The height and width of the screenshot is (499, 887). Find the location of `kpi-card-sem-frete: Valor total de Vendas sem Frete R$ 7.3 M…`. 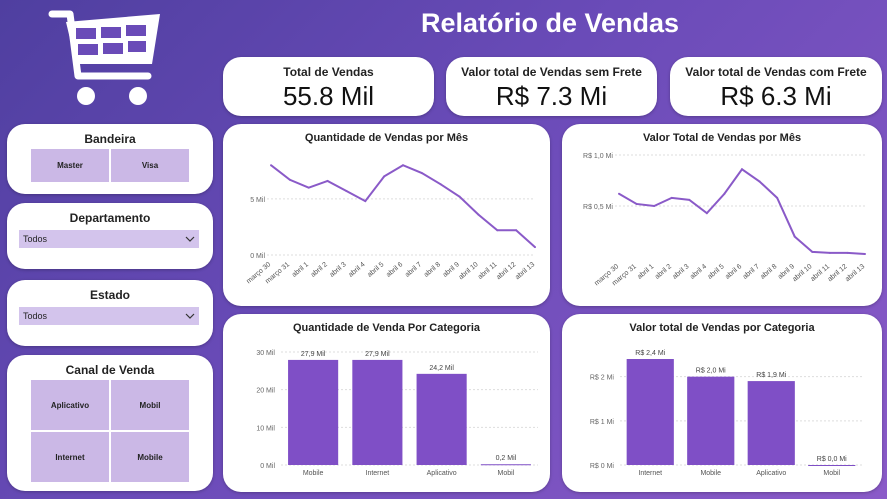

kpi-card-sem-frete: Valor total de Vendas sem Frete R$ 7.3 M… is located at coordinates (551, 86).